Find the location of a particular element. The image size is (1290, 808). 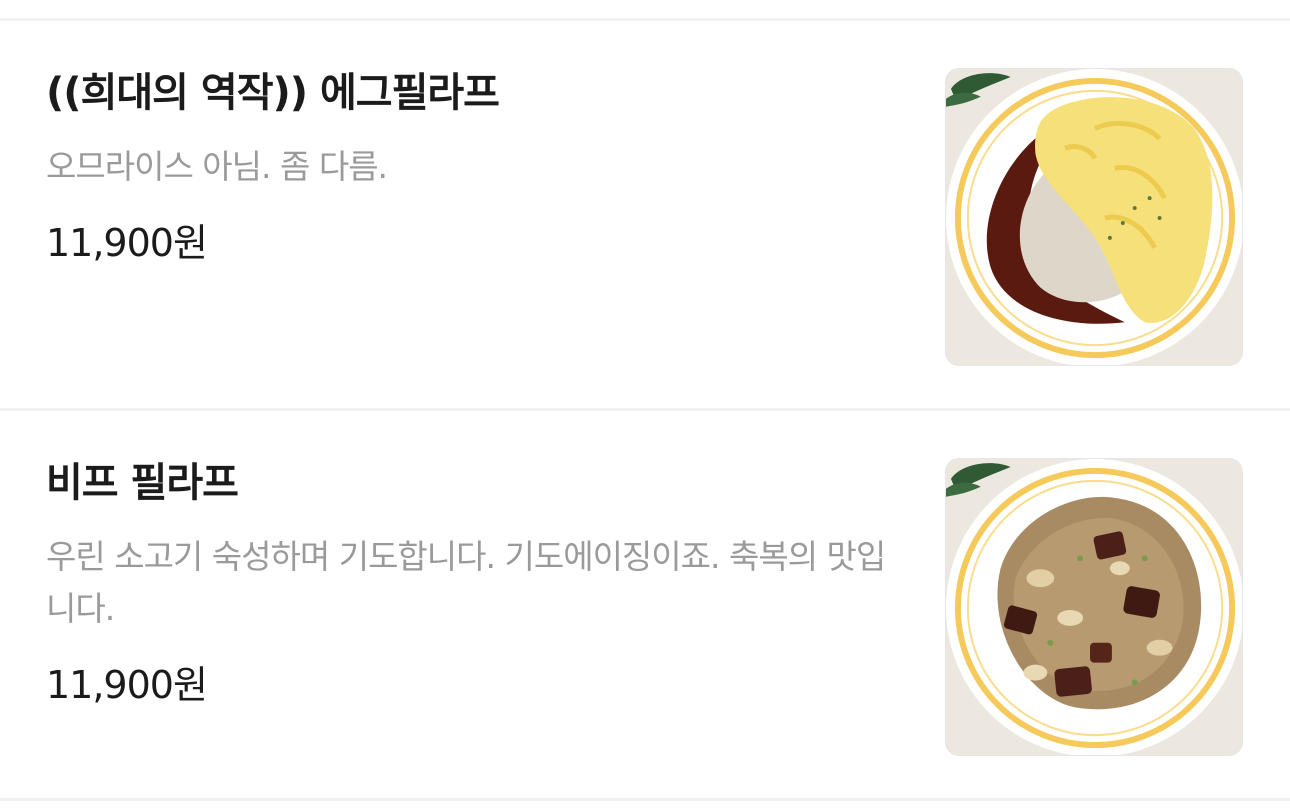

egg-pilaf-photo is located at coordinates (1094, 217).